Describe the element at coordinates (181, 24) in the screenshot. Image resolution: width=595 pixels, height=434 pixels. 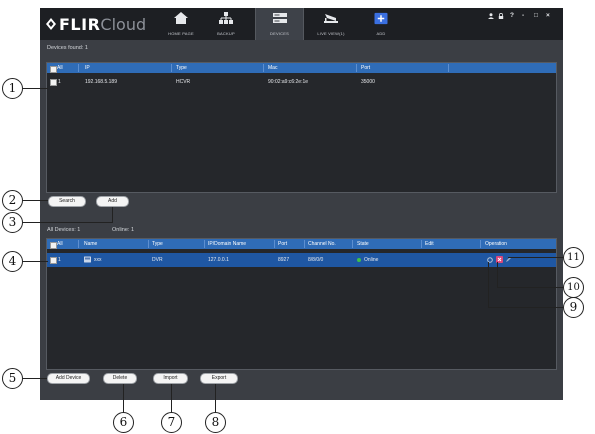
I see `tab-home-page: HOME PAGE` at that location.